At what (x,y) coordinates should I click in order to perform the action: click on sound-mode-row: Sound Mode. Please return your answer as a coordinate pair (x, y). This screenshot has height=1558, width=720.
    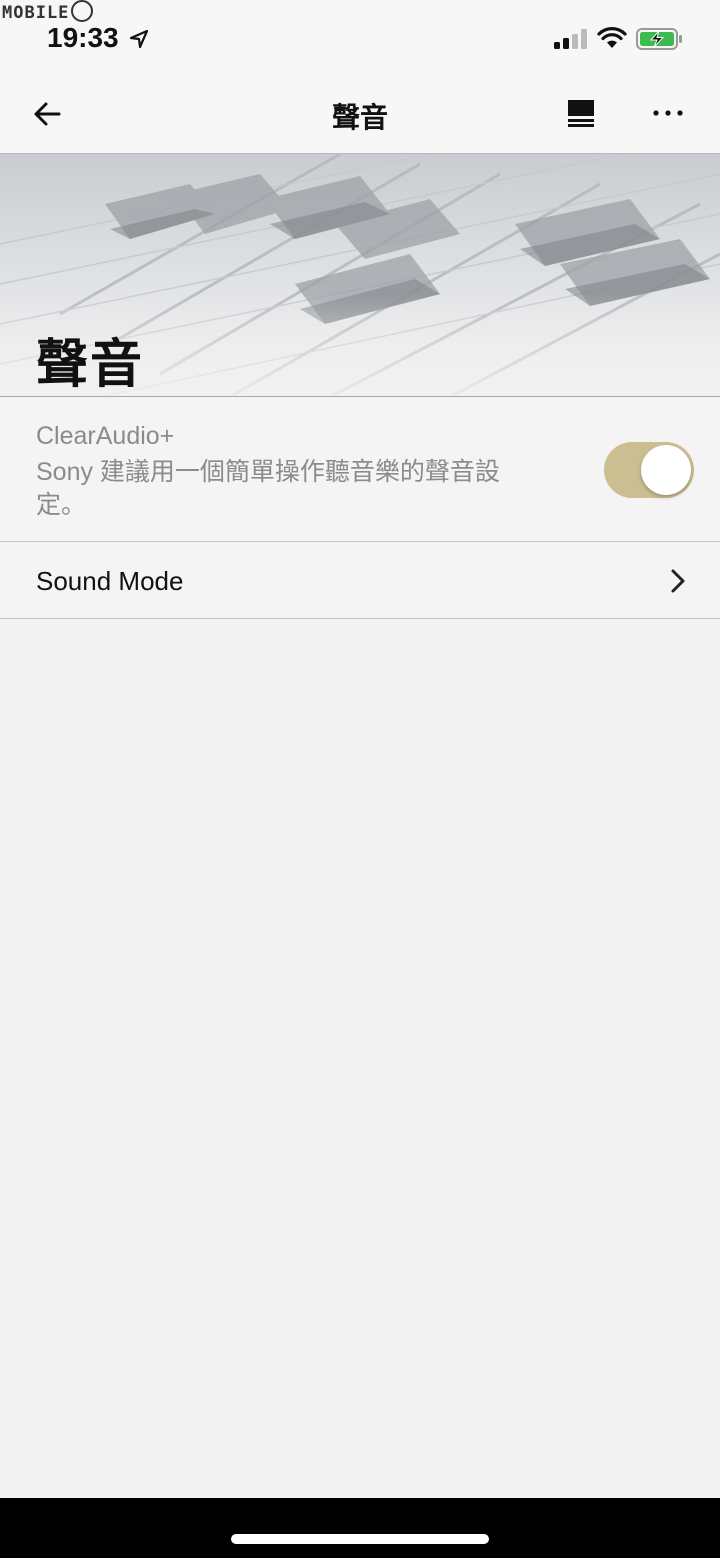
    Looking at the image, I should click on (360, 581).